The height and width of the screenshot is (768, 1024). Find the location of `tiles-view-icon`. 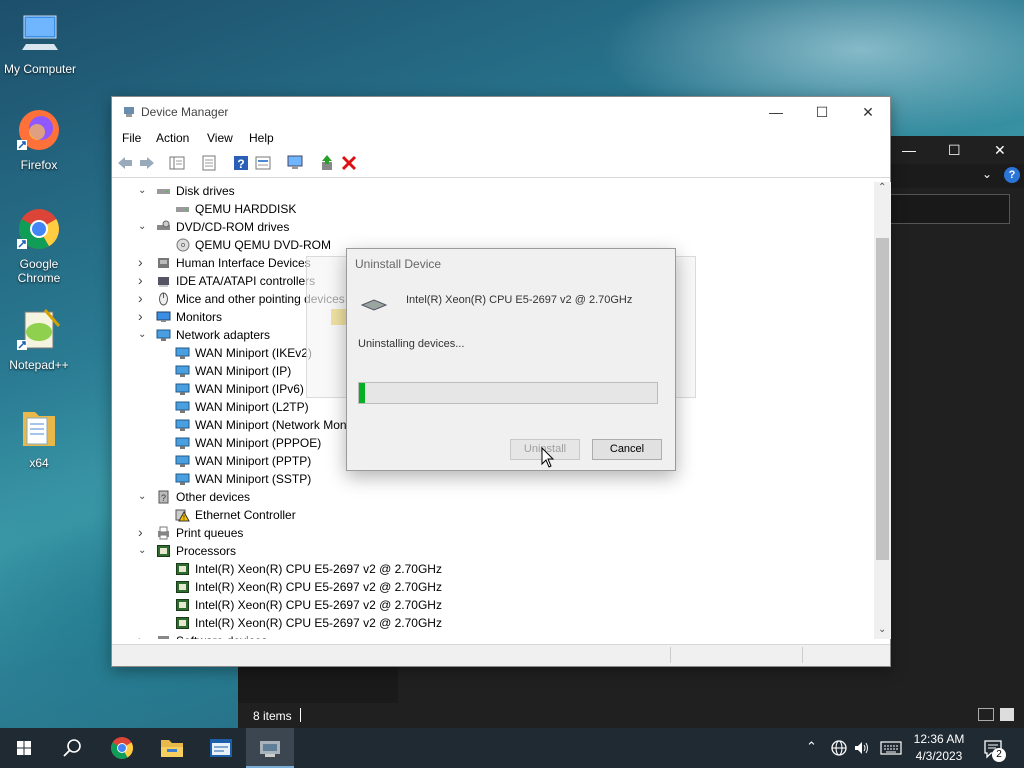

tiles-view-icon is located at coordinates (1007, 714).